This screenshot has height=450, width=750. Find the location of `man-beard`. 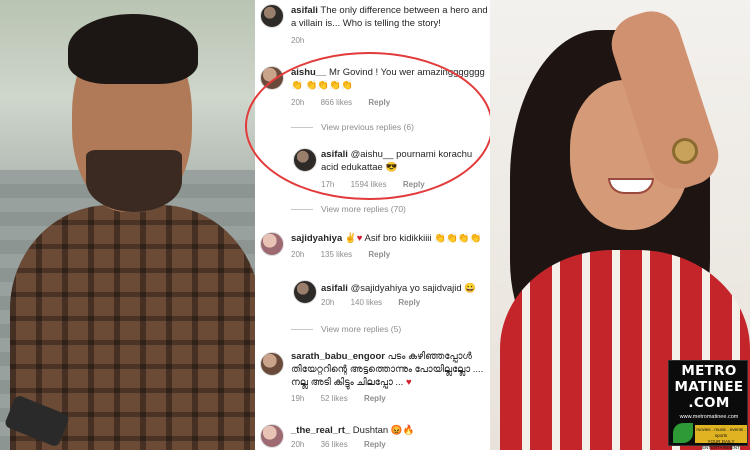

man-beard is located at coordinates (134, 181).